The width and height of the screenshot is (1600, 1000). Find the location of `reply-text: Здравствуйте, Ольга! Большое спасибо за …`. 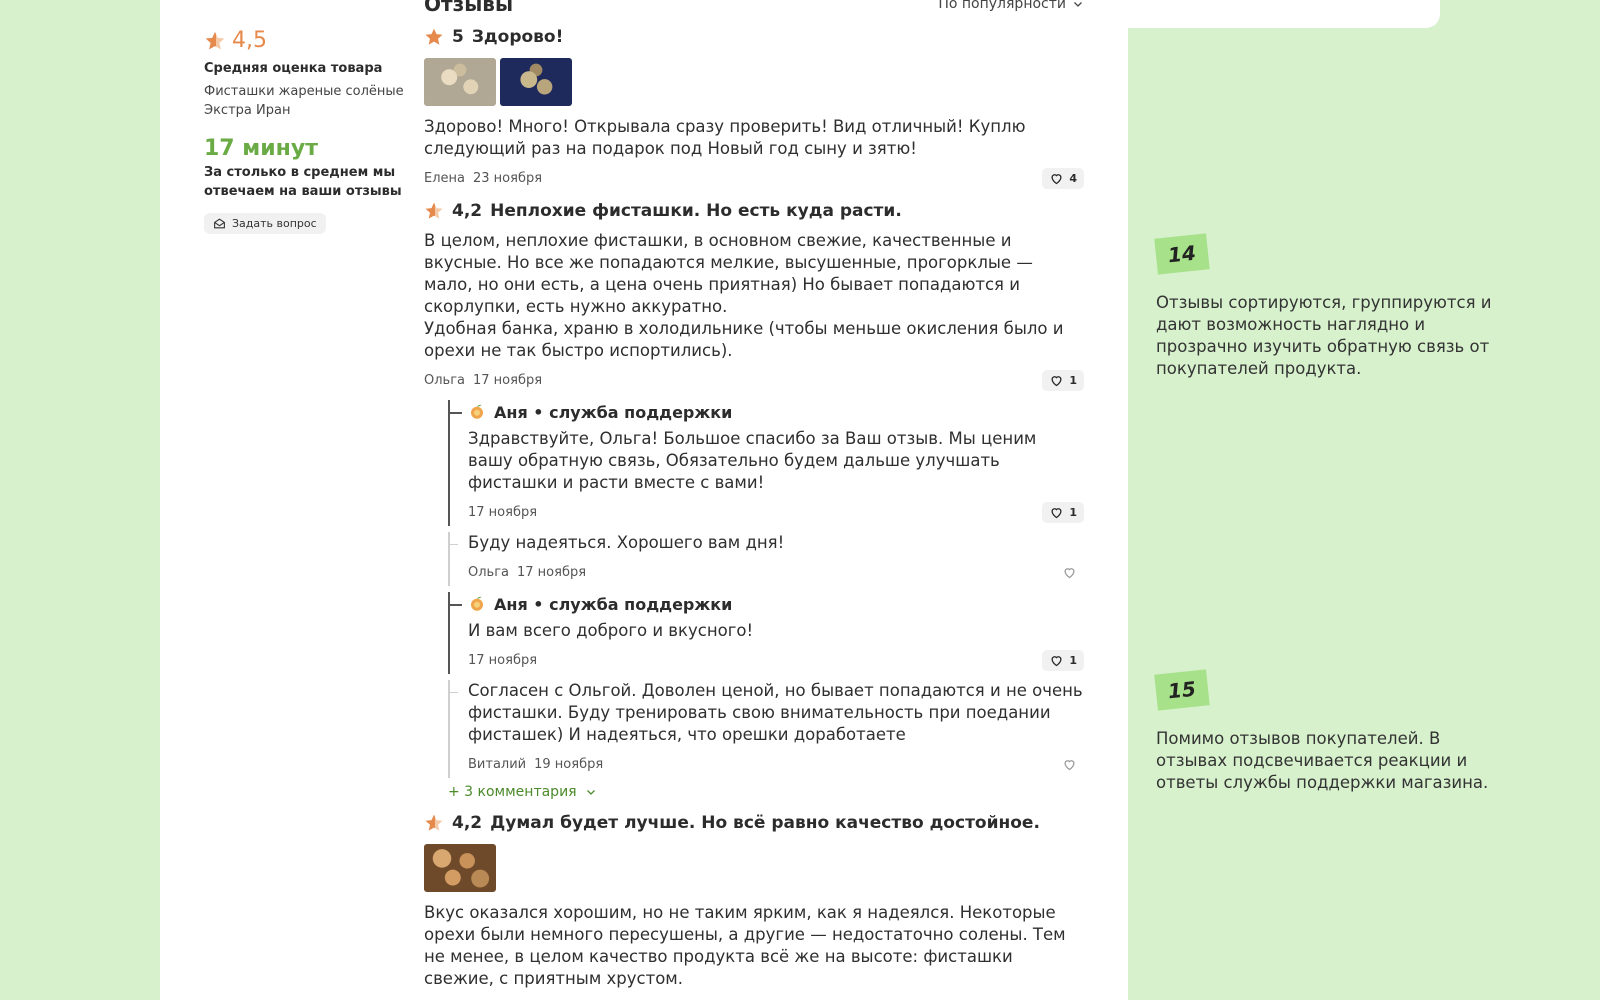

reply-text: Здравствуйте, Ольга! Большое спасибо за … is located at coordinates (752, 460).